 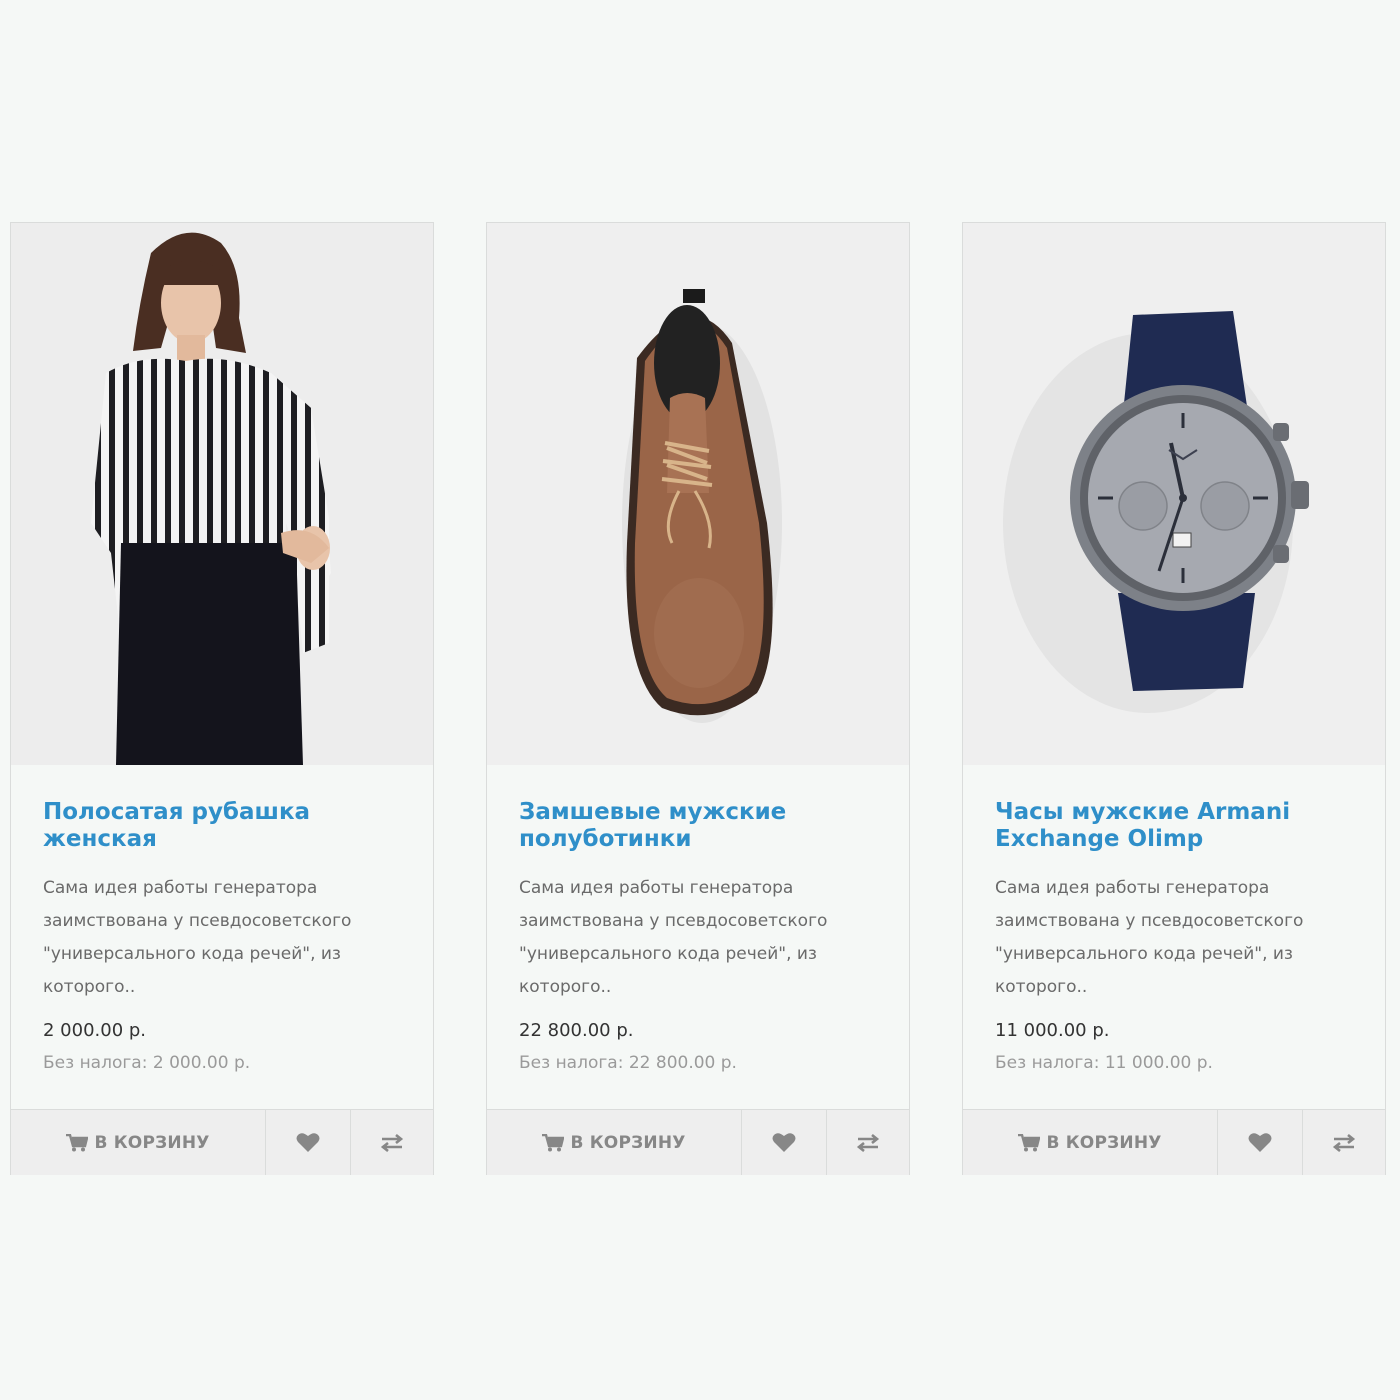 What do you see at coordinates (147, 1063) in the screenshot?
I see `product-price-tax: Без налога: 2 000.00 р.` at bounding box center [147, 1063].